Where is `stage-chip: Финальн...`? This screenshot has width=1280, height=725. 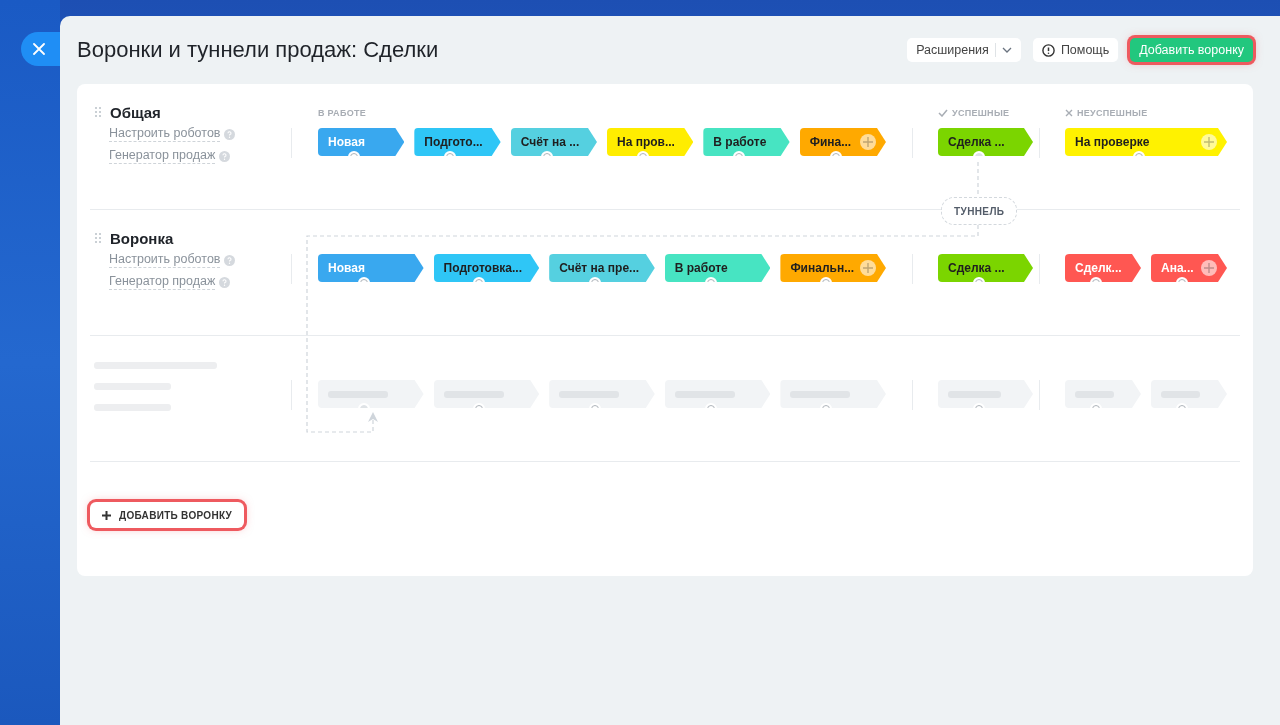
stage-chip: Финальн... is located at coordinates (833, 268).